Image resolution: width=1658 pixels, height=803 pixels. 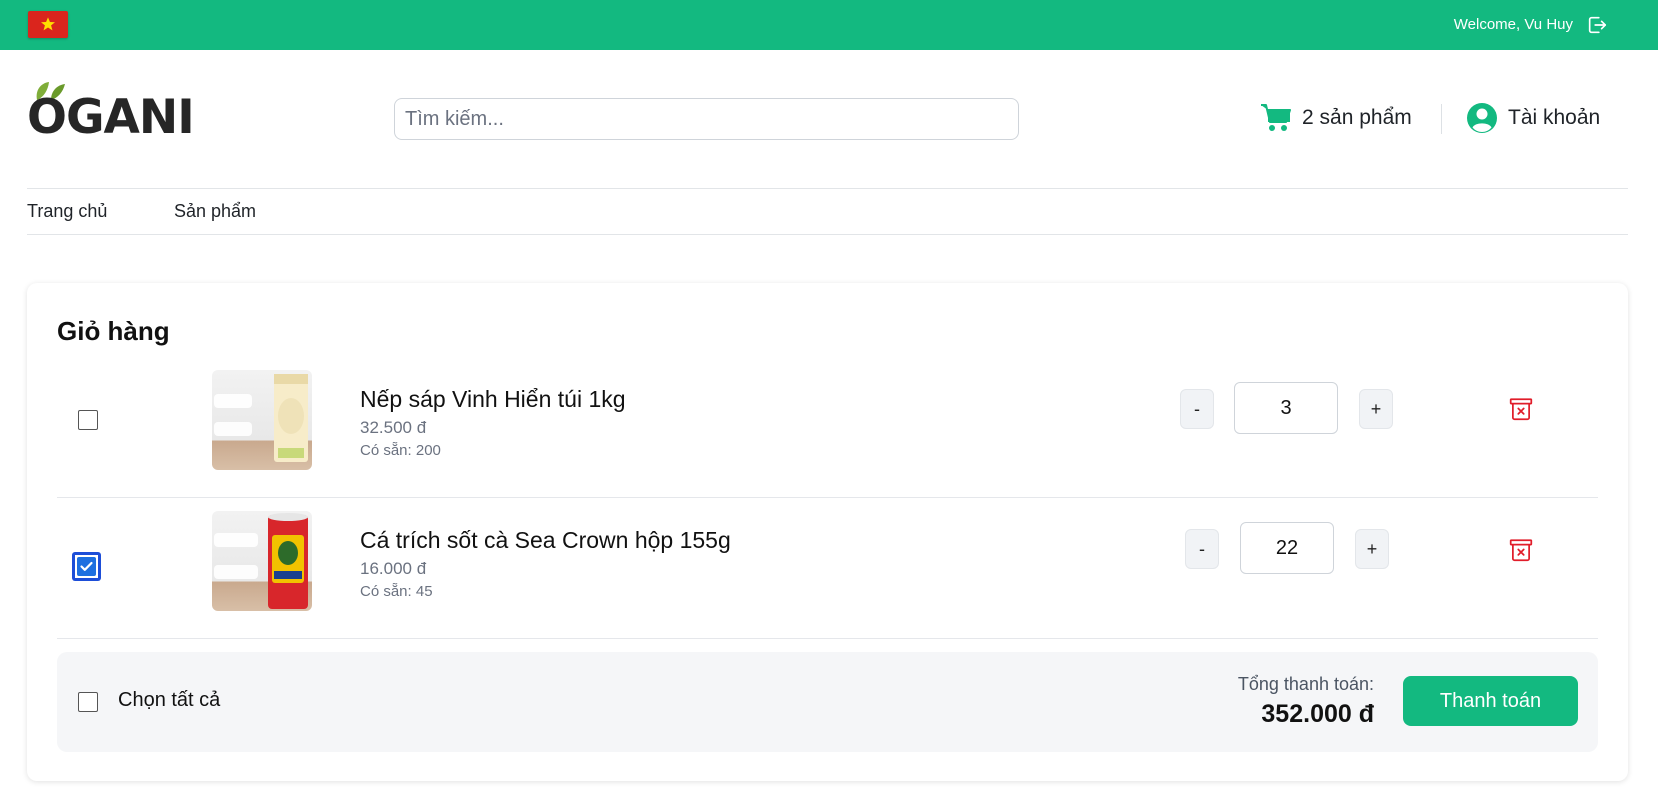 I want to click on product-stock: Có sẵn: 45, so click(x=396, y=591).